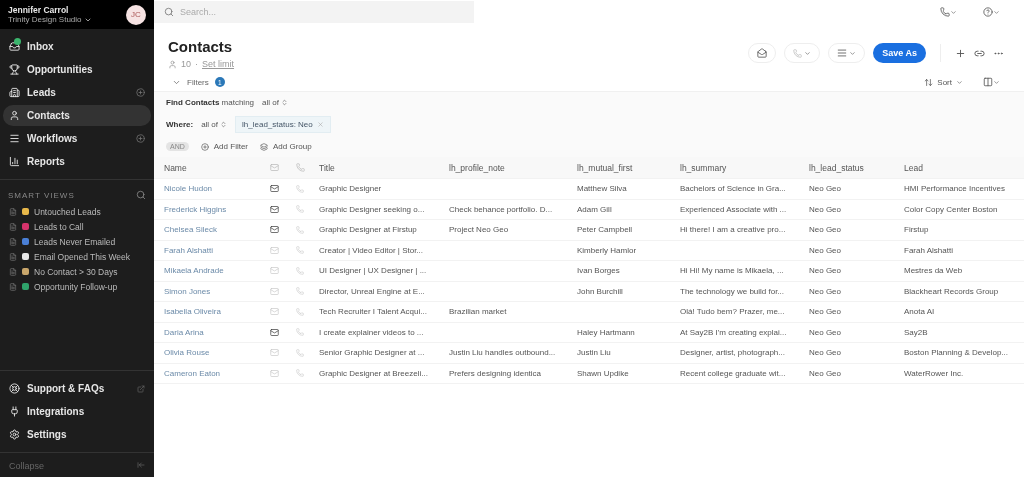 This screenshot has width=1024, height=477. I want to click on external-link-icon, so click(141, 388).